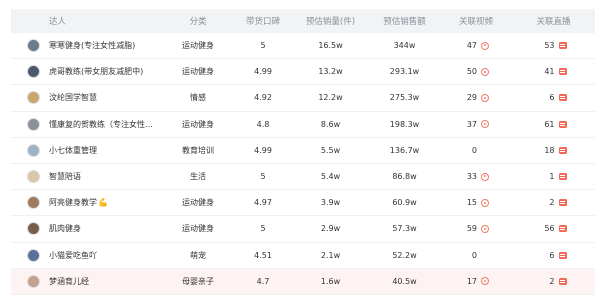 The height and width of the screenshot is (305, 600). I want to click on sales-amount-cell: 52.2w, so click(404, 255).